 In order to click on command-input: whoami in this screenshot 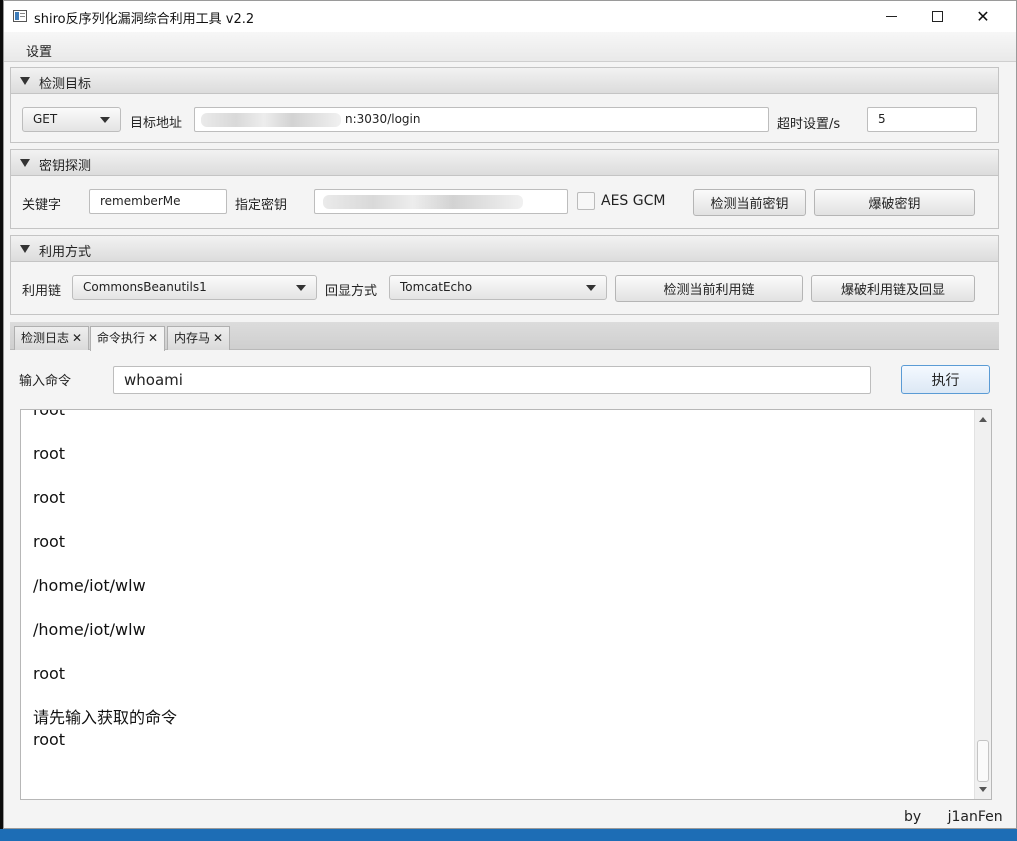, I will do `click(492, 380)`.